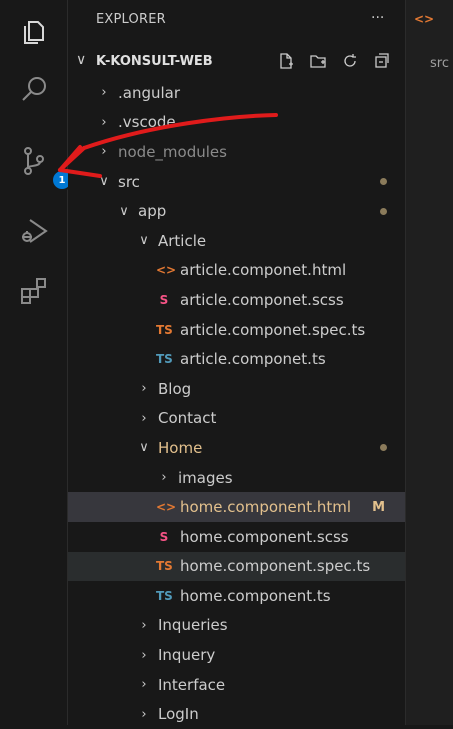 The width and height of the screenshot is (453, 729). I want to click on tree-item-label: LogIn, so click(178, 714).